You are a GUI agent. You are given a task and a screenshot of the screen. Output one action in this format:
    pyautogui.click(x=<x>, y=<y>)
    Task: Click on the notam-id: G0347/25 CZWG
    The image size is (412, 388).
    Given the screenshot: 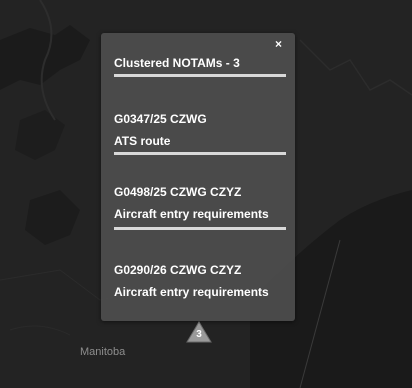 What is the action you would take?
    pyautogui.click(x=160, y=119)
    